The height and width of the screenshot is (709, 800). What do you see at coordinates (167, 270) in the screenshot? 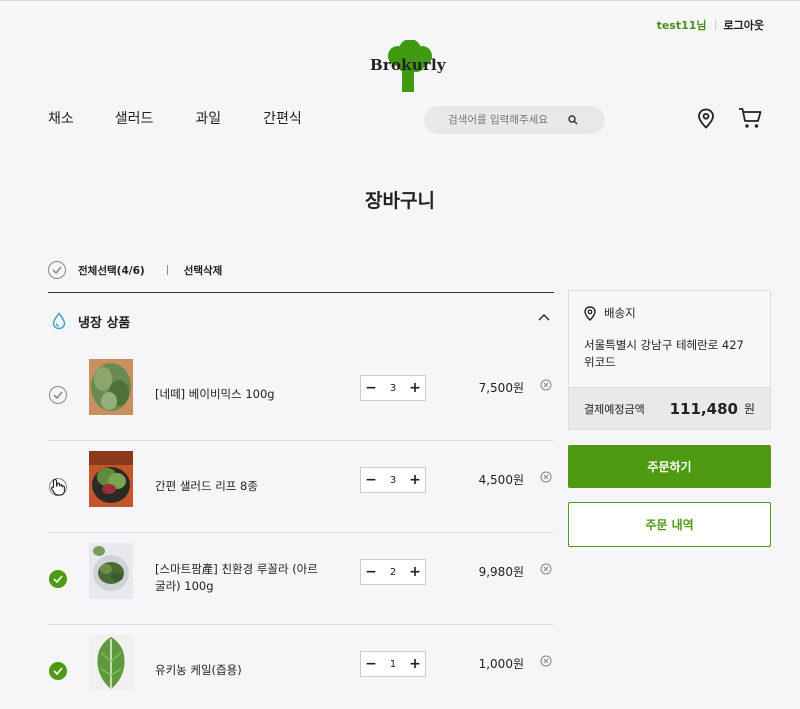
I see `select-bar-divider` at bounding box center [167, 270].